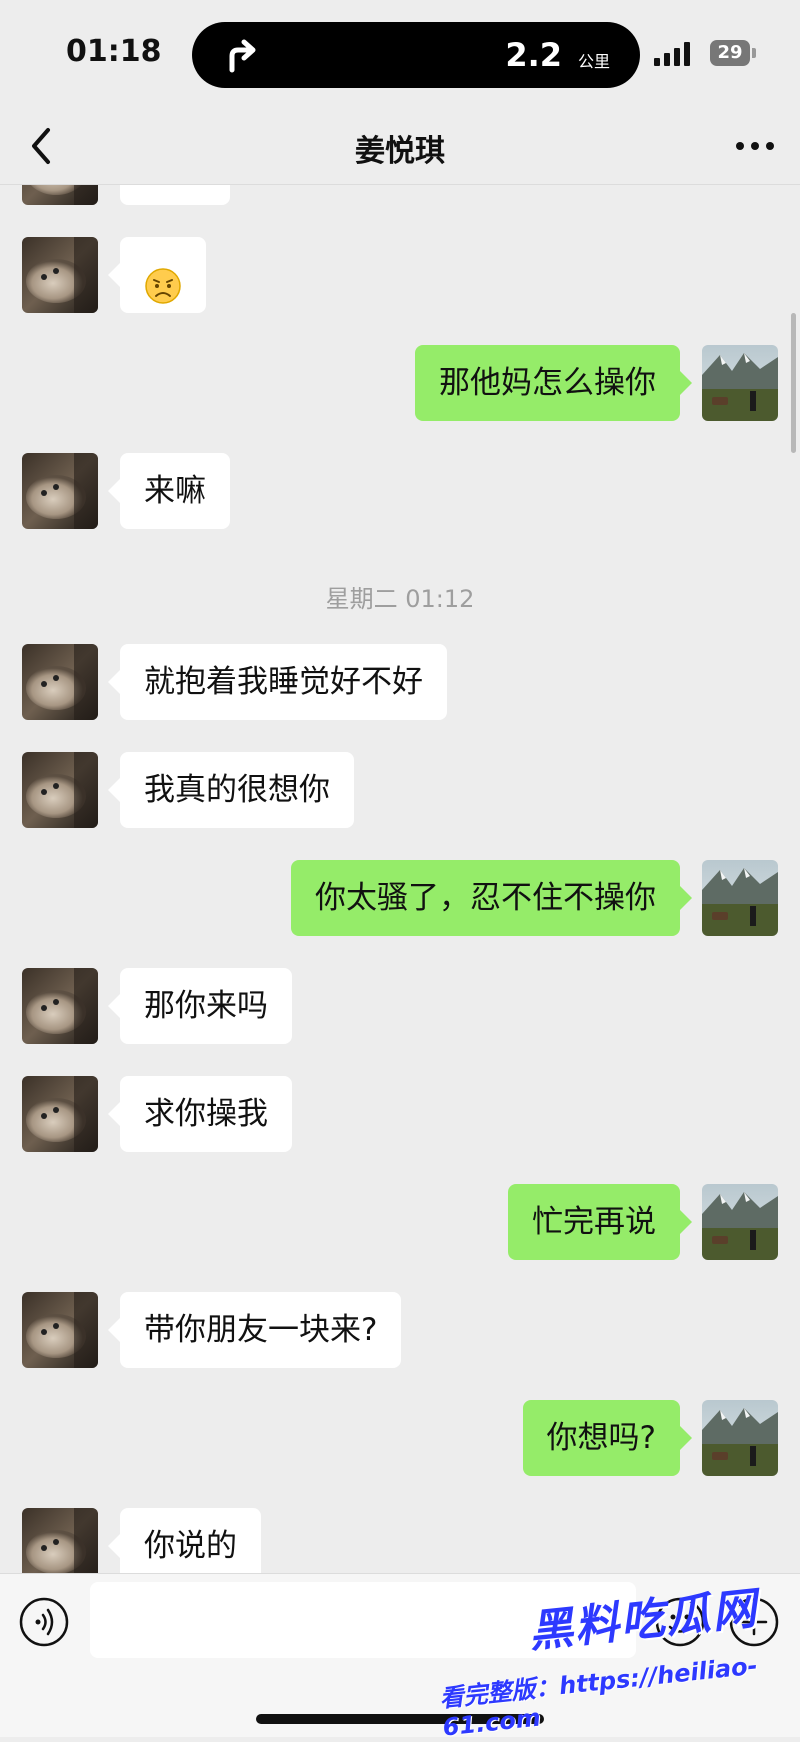 The height and width of the screenshot is (1742, 800). What do you see at coordinates (400, 1540) in the screenshot?
I see `message-item: 你说的` at bounding box center [400, 1540].